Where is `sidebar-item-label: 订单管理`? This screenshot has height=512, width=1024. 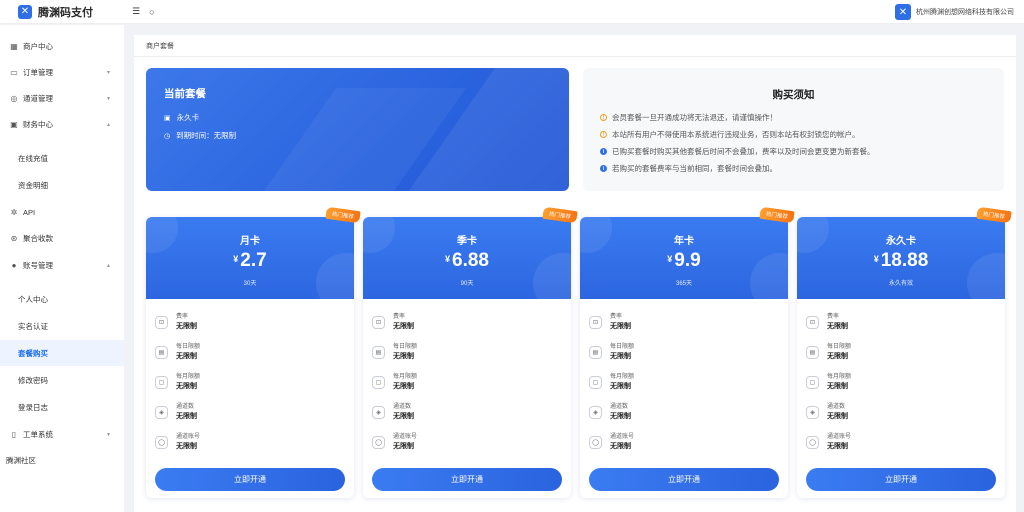
sidebar-item-label: 订单管理 is located at coordinates (38, 72).